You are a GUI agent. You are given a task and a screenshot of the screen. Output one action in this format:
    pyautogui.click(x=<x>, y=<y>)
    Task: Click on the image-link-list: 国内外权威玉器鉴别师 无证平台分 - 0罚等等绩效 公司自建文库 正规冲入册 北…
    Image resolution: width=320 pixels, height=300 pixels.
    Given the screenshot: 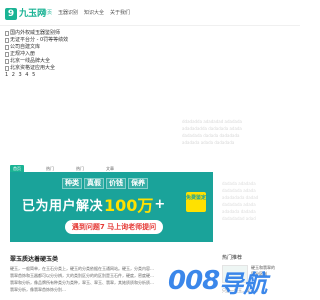 What is the action you would take?
    pyautogui.click(x=36, y=51)
    